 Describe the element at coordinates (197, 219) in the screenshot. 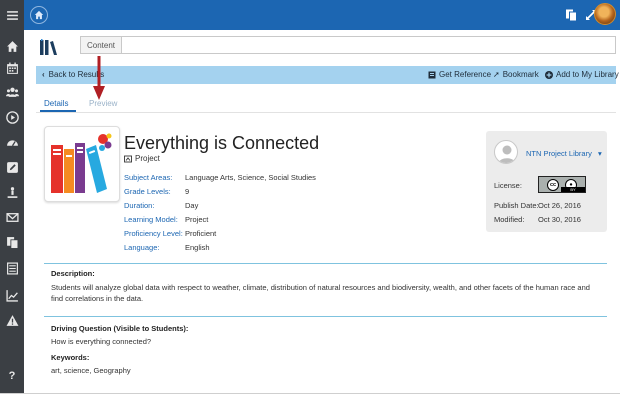

I see `meta-value: Project` at that location.